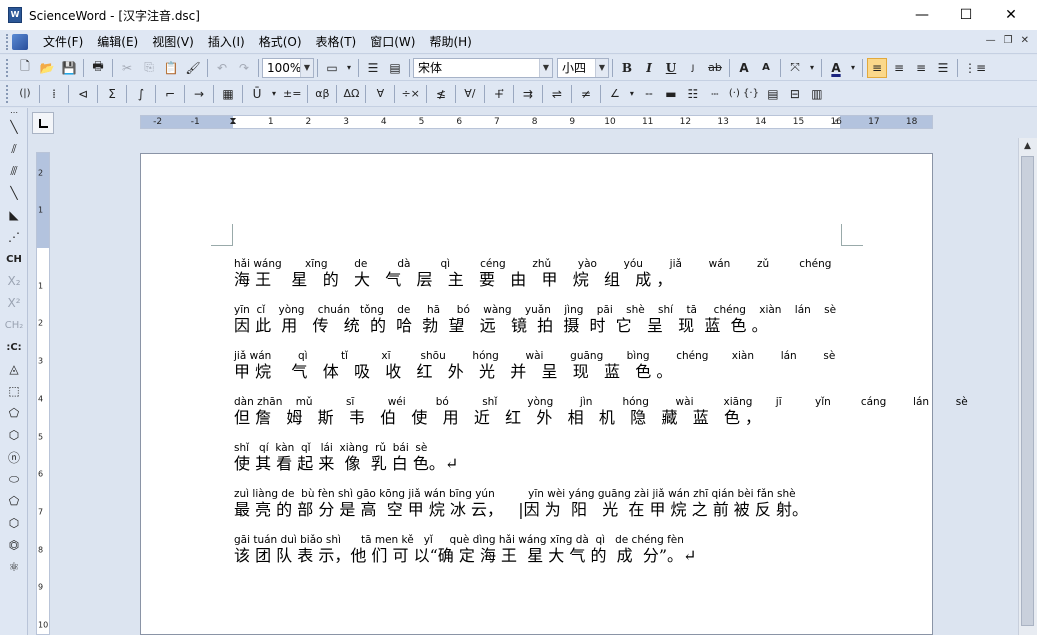 The width and height of the screenshot is (1037, 635). I want to click on scroll-thumb, so click(1027, 391).